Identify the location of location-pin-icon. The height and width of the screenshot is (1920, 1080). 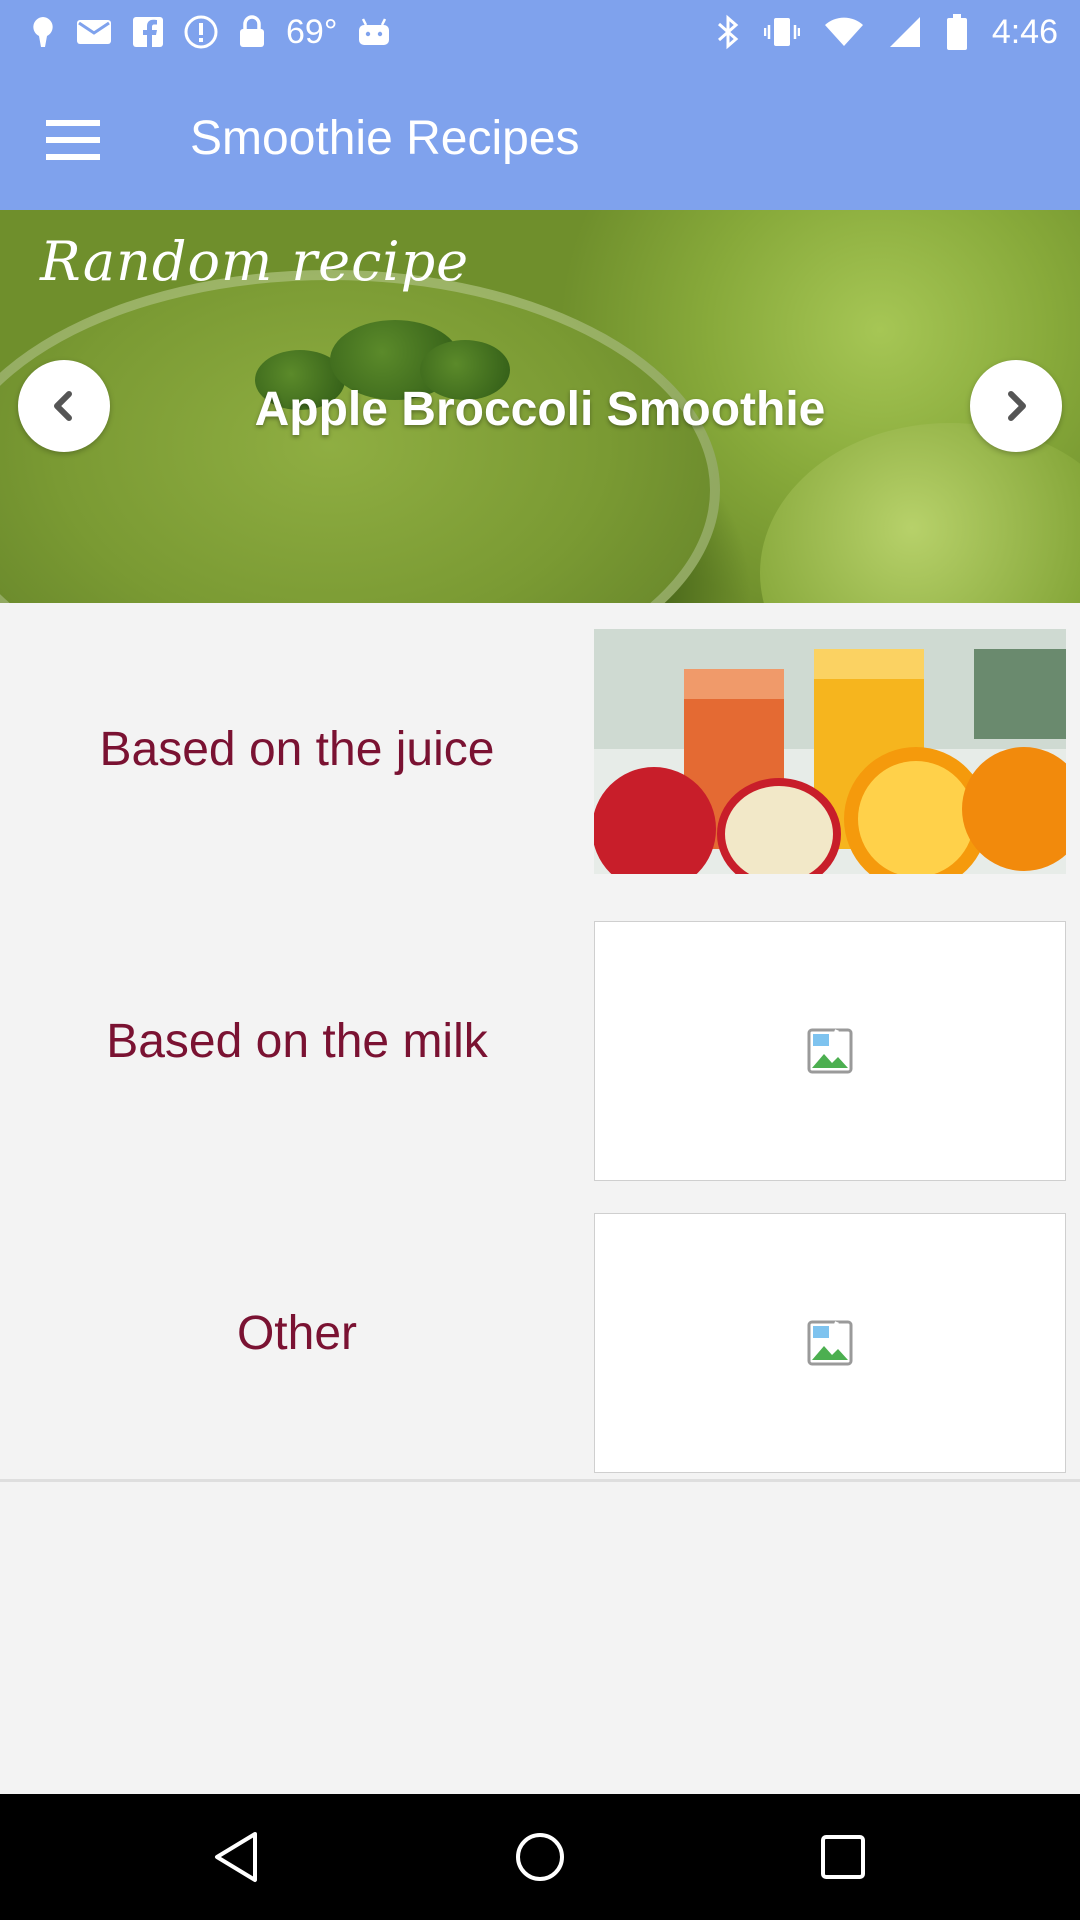
(43, 32).